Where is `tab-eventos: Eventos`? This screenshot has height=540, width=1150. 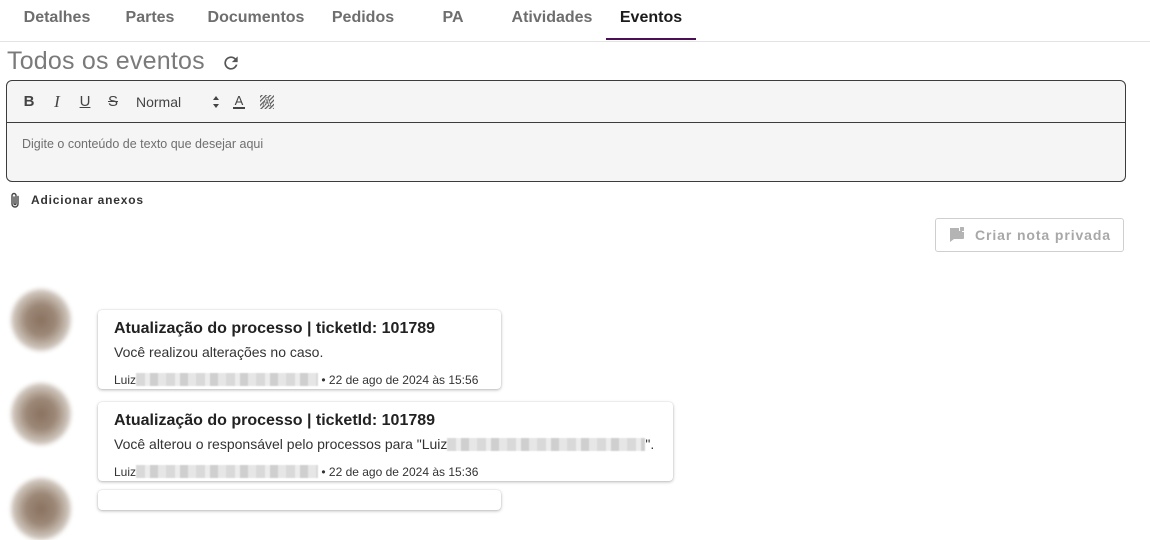 tab-eventos: Eventos is located at coordinates (651, 20).